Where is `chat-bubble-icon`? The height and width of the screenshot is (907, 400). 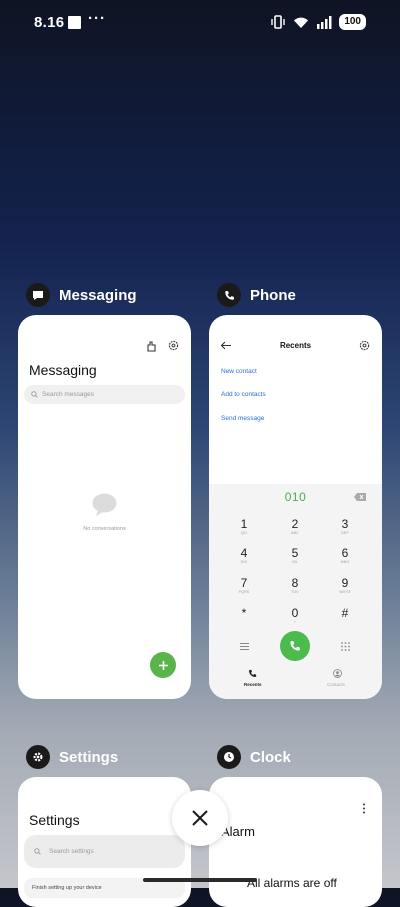 chat-bubble-icon is located at coordinates (104, 504).